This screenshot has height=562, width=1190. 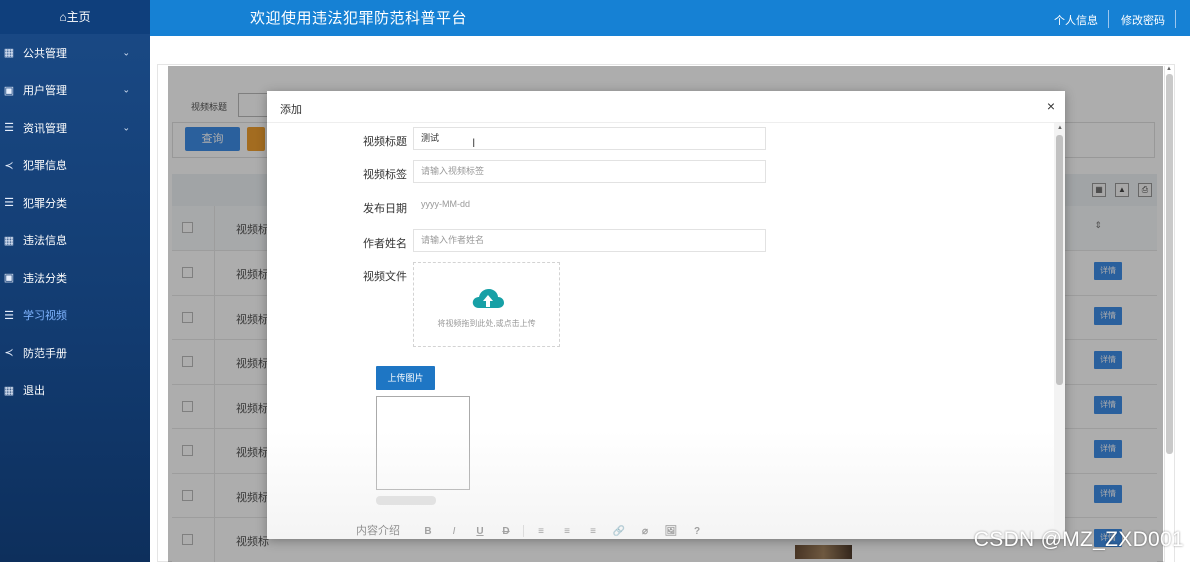 I want to click on editor-toolbar: B I U D ≡ ≡ ≡ 🔗 ⌀ 🖼?, so click(x=562, y=530).